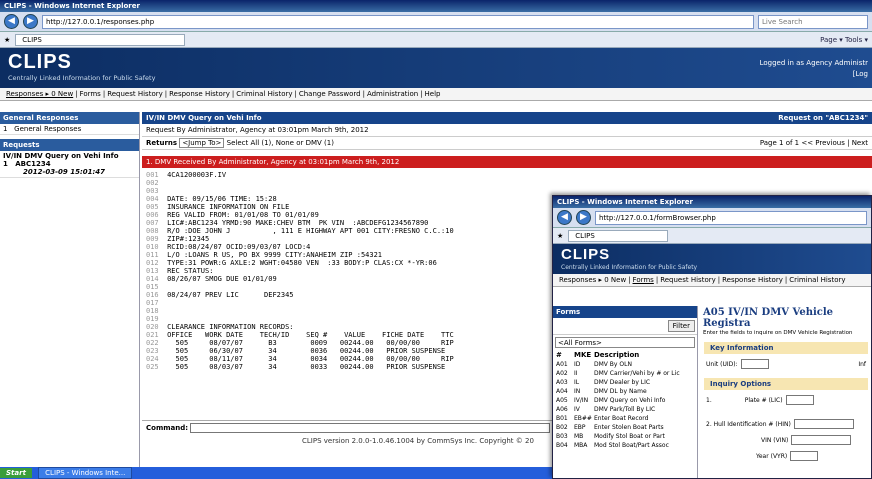 This screenshot has height=479, width=872. Describe the element at coordinates (509, 183) in the screenshot. I see `report-line: 002` at that location.